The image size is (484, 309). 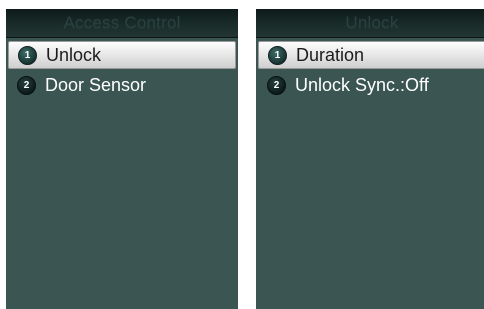 I want to click on menu-item-label: Unlock Sync.:Off, so click(x=362, y=85).